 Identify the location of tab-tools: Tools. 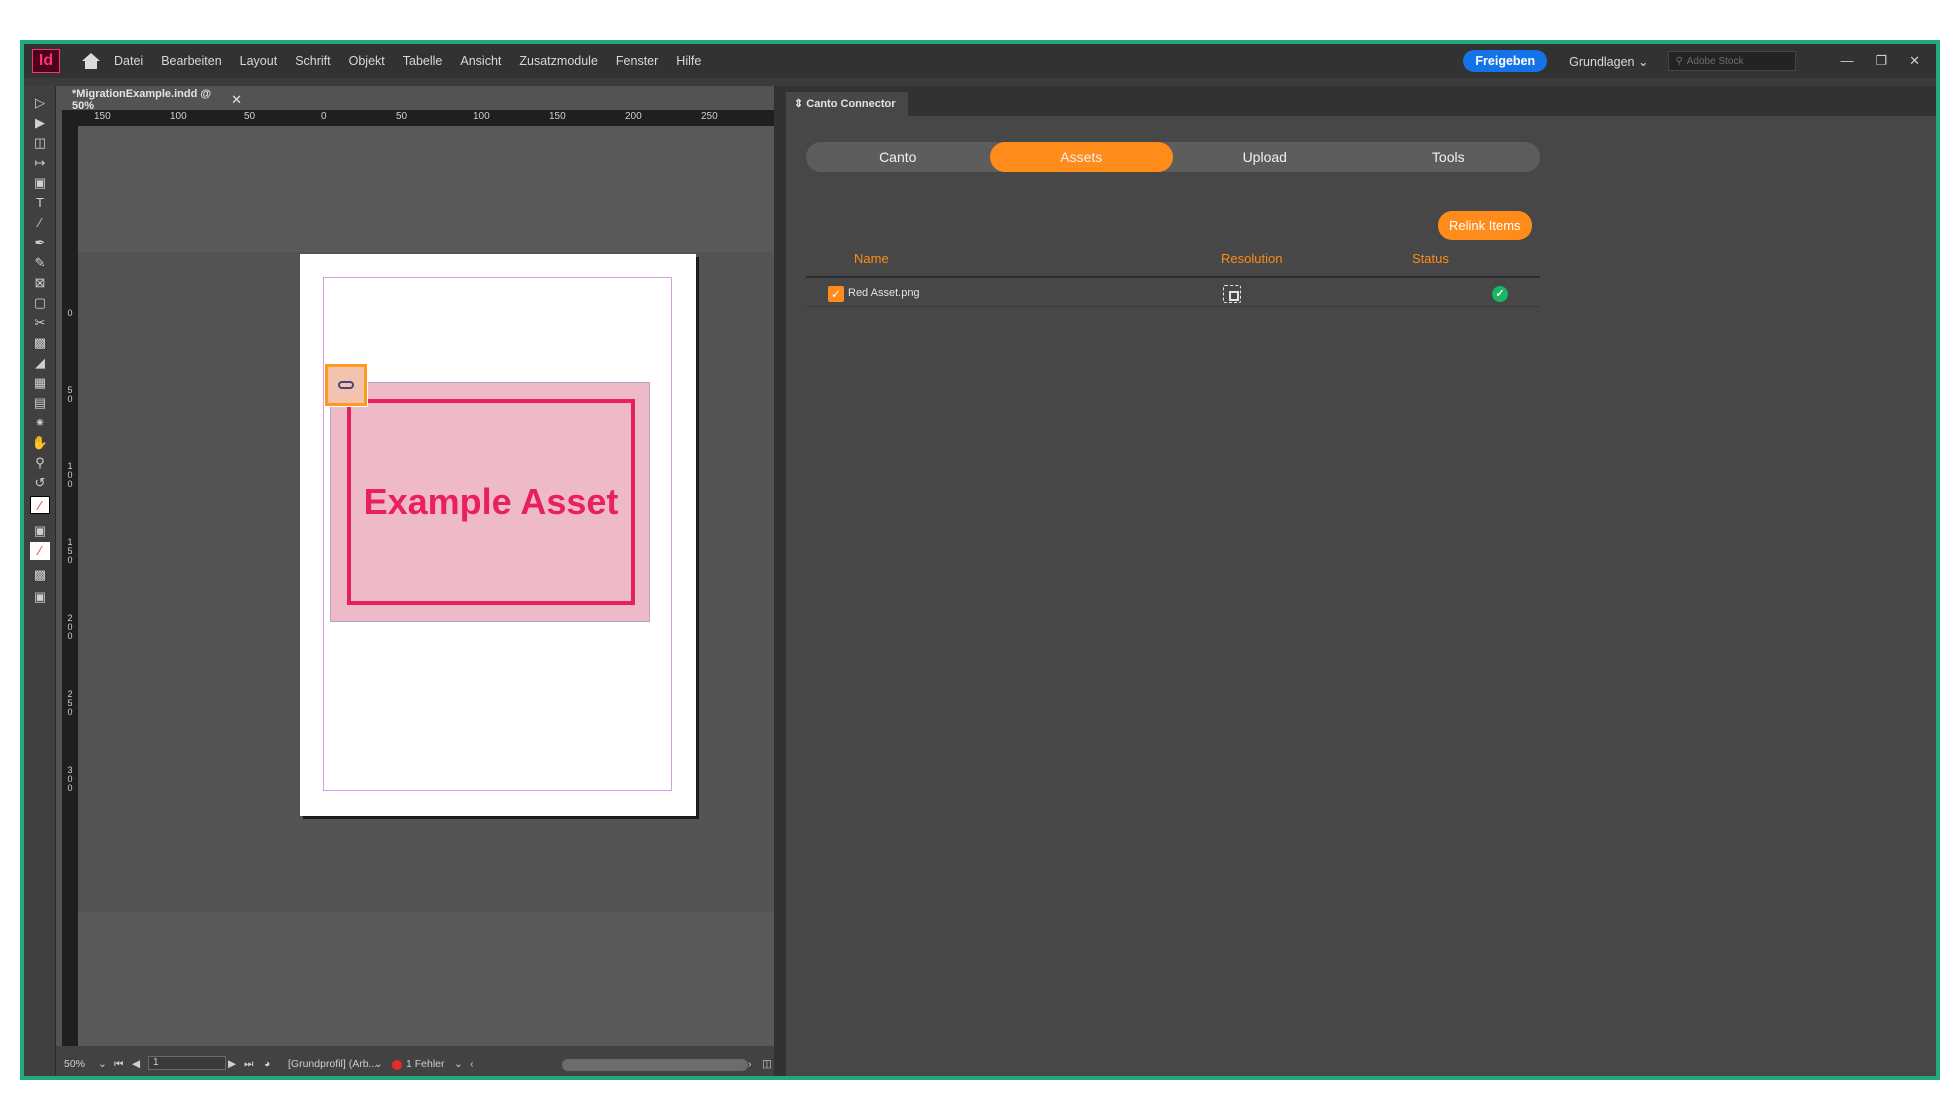
(1449, 157).